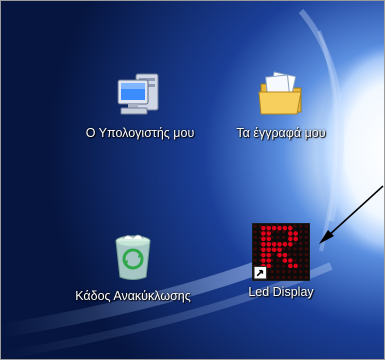  What do you see at coordinates (280, 93) in the screenshot?
I see `my-documents-icon` at bounding box center [280, 93].